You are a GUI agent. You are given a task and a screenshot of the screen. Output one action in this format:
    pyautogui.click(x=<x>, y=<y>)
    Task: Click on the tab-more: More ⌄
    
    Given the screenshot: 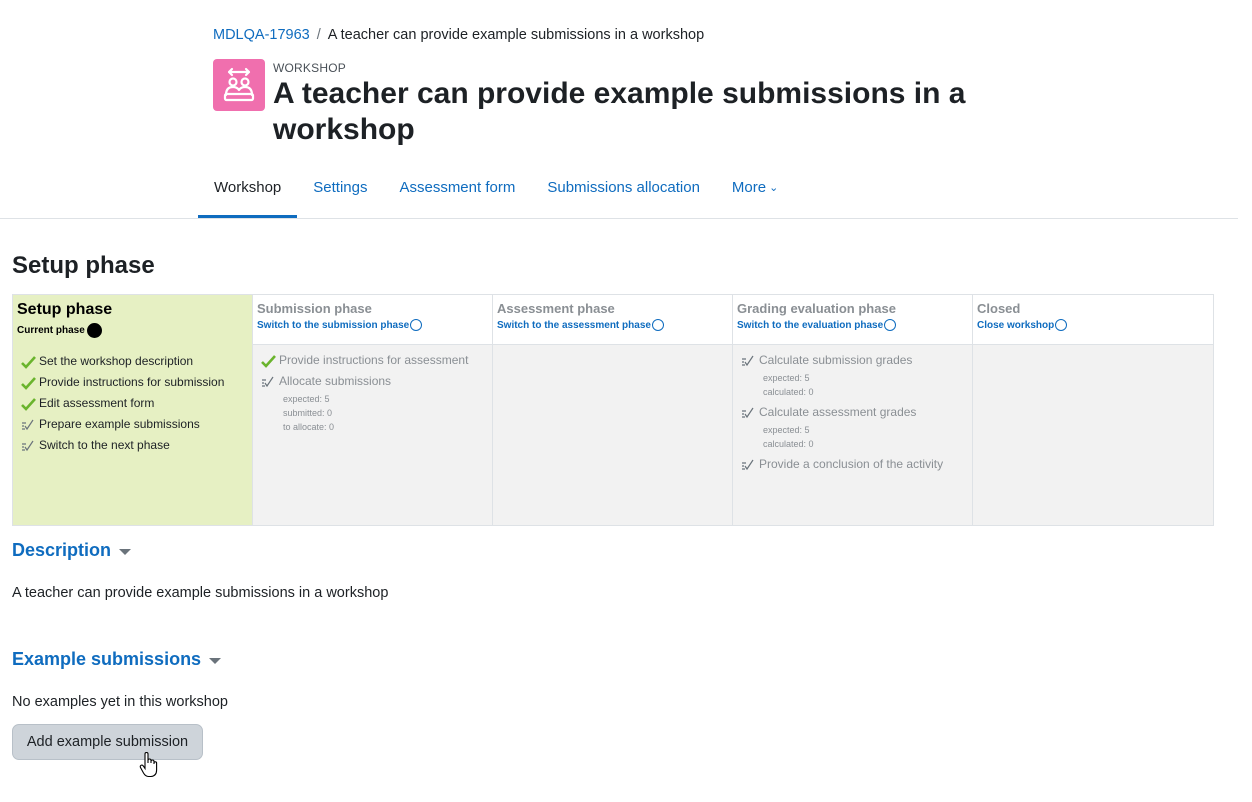 What is the action you would take?
    pyautogui.click(x=755, y=189)
    